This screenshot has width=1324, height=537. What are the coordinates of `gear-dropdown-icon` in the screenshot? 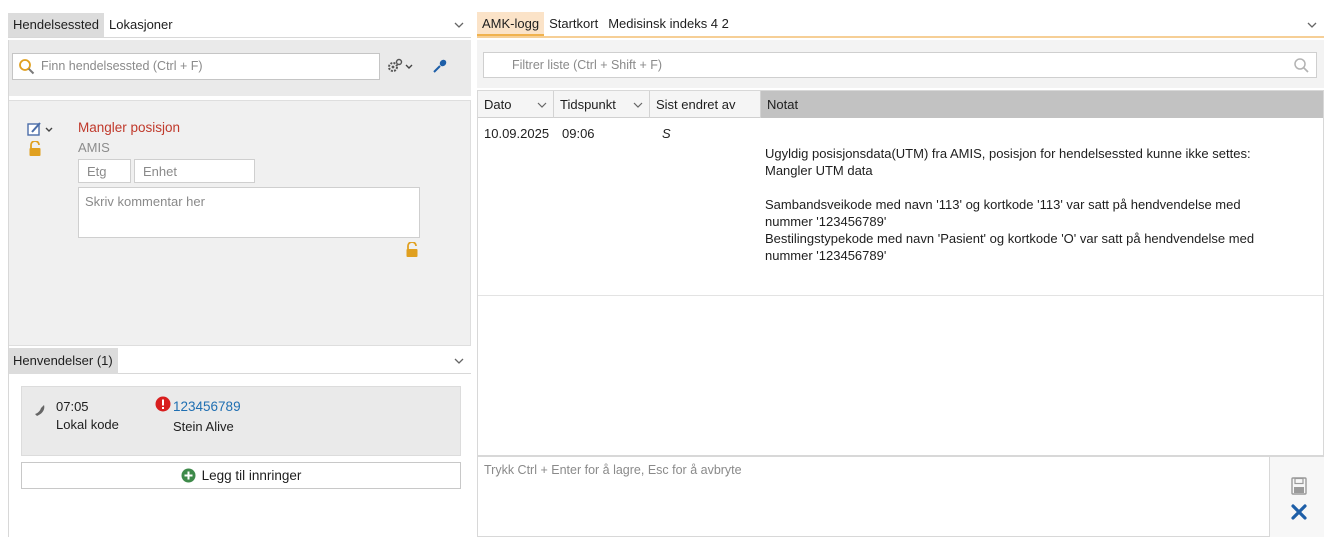 It's located at (401, 66).